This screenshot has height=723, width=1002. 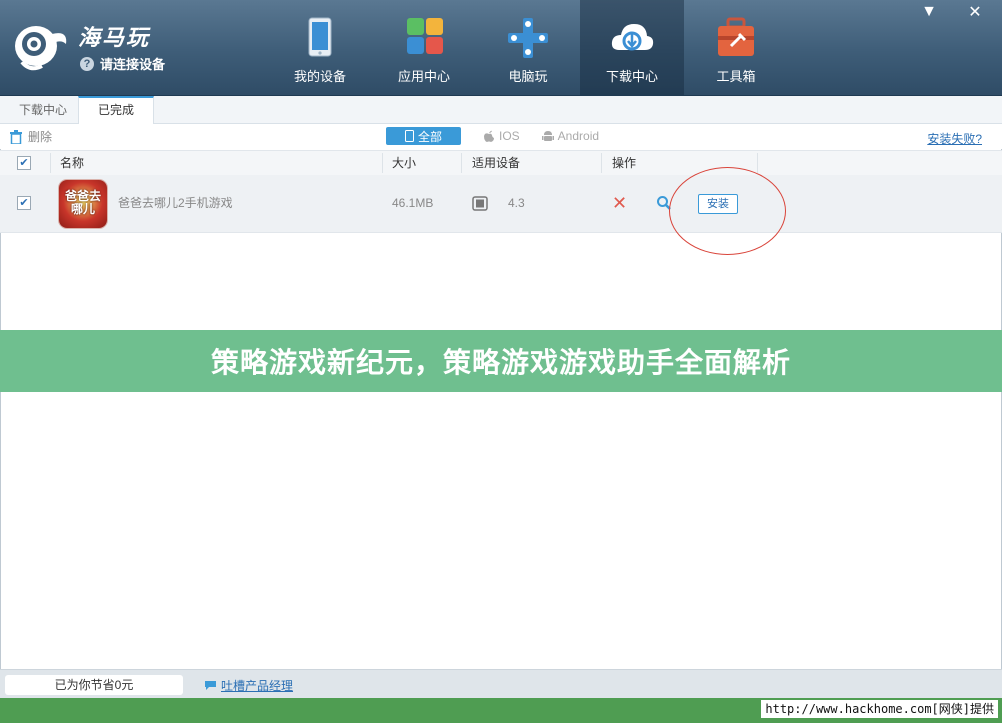 What do you see at coordinates (72, 163) in the screenshot?
I see `column-header-name: 名称` at bounding box center [72, 163].